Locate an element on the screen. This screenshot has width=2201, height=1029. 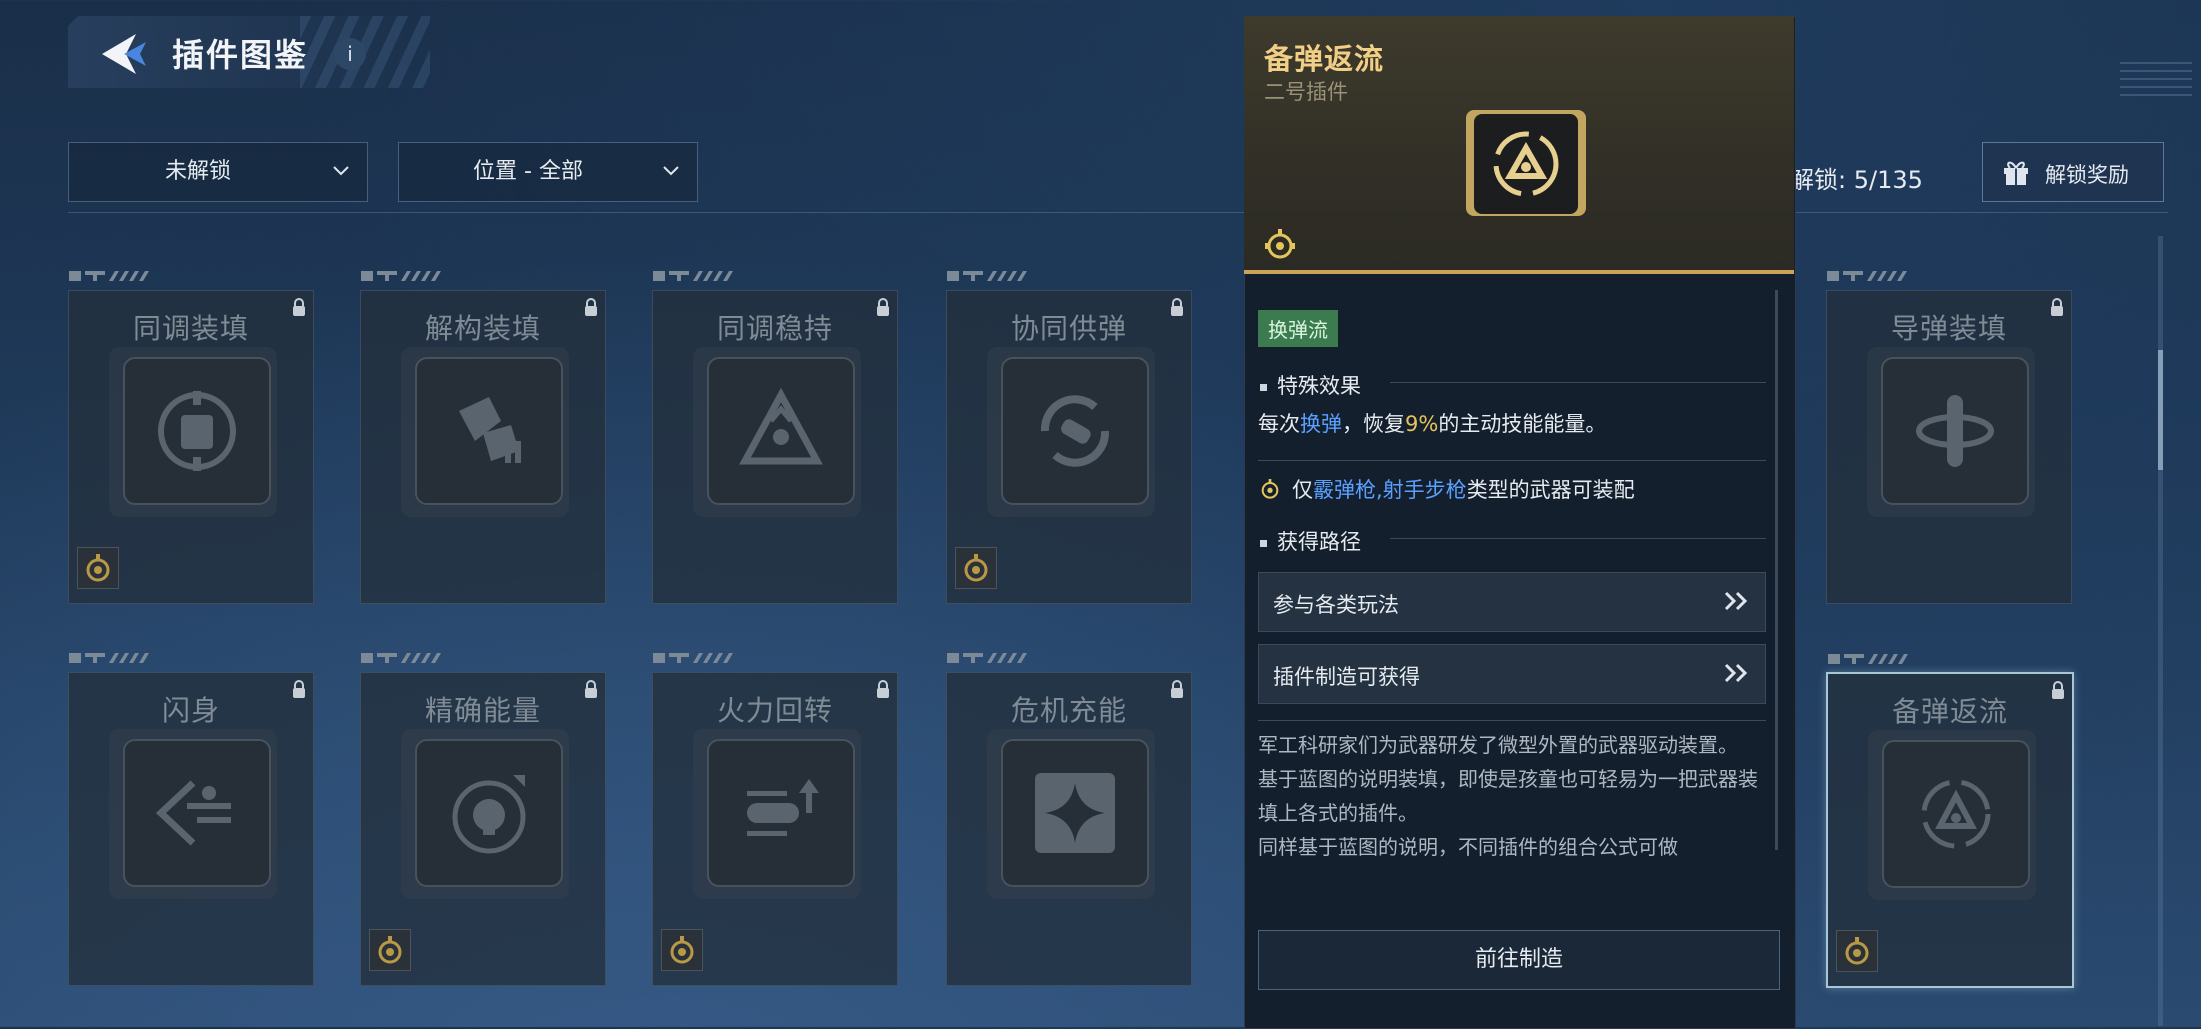
attachment-card: 导弹装填 is located at coordinates (1949, 437).